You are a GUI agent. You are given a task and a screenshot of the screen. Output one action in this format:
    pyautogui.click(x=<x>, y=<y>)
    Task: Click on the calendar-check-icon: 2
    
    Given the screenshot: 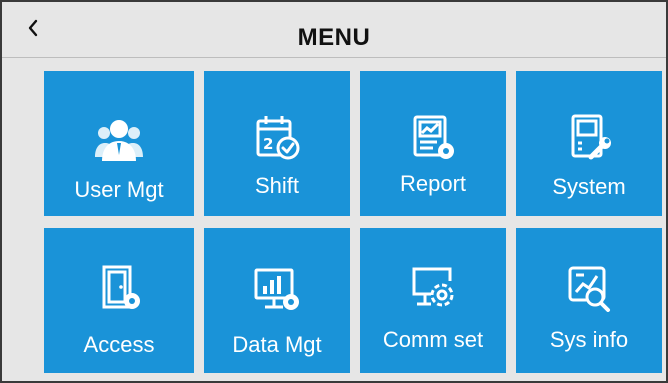 What is the action you would take?
    pyautogui.click(x=278, y=138)
    